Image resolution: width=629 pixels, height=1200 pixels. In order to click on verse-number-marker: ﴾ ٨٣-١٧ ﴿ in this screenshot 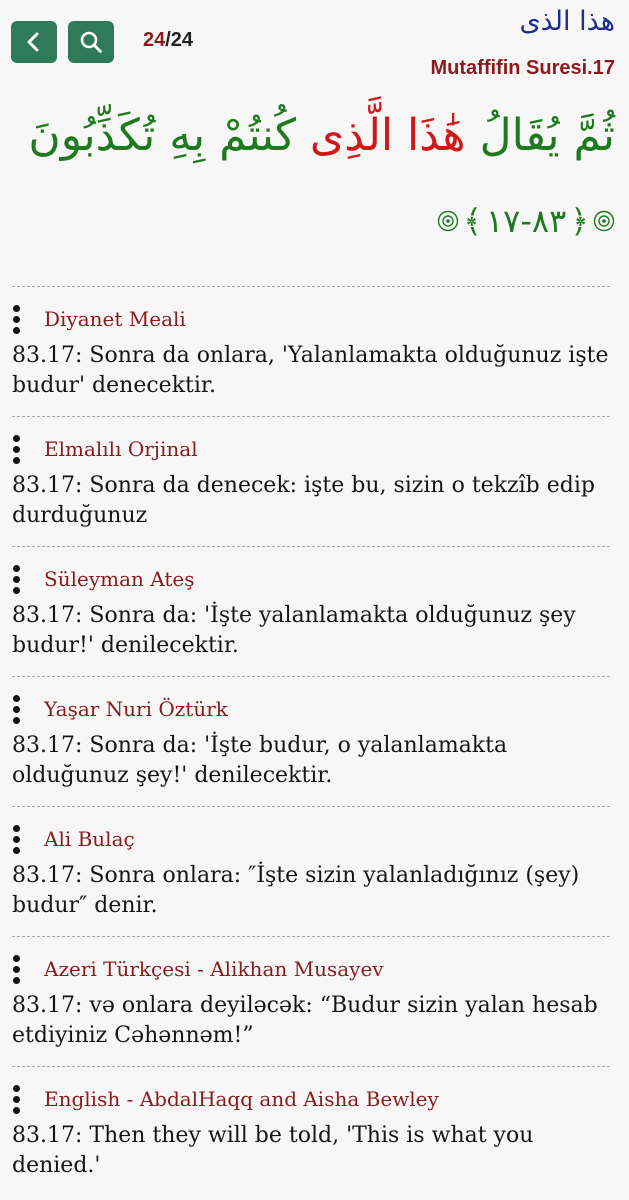, I will do `click(526, 221)`.